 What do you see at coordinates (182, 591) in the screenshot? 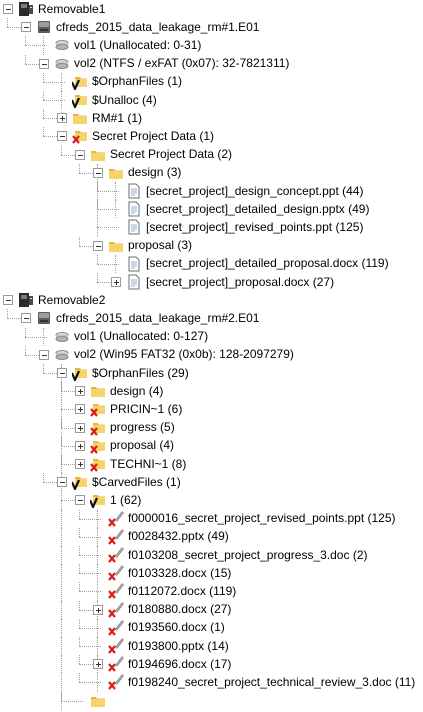
I see `tree-node-f0112072-docx-119: f0112072.docx (119)` at bounding box center [182, 591].